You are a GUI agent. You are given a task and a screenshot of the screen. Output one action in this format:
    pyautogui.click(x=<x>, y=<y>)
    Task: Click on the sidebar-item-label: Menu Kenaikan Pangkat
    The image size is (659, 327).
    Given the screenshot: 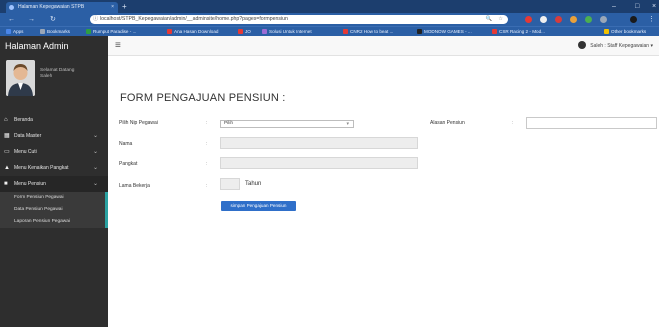 What is the action you would take?
    pyautogui.click(x=41, y=168)
    